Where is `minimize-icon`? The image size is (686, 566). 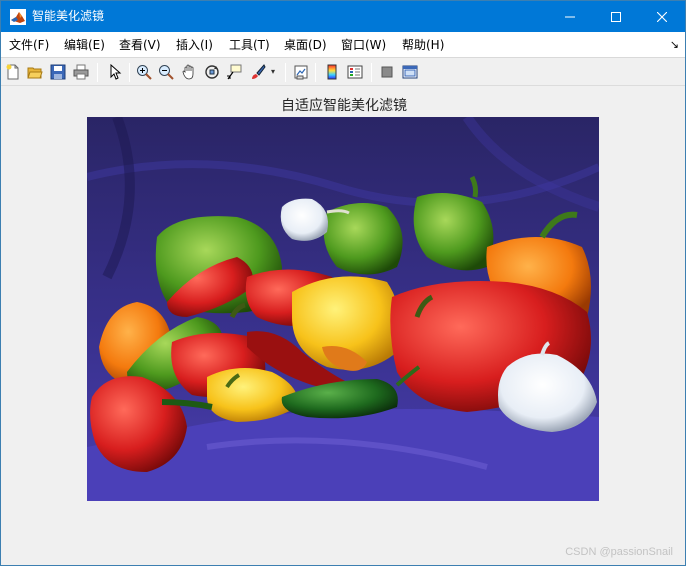 minimize-icon is located at coordinates (570, 16).